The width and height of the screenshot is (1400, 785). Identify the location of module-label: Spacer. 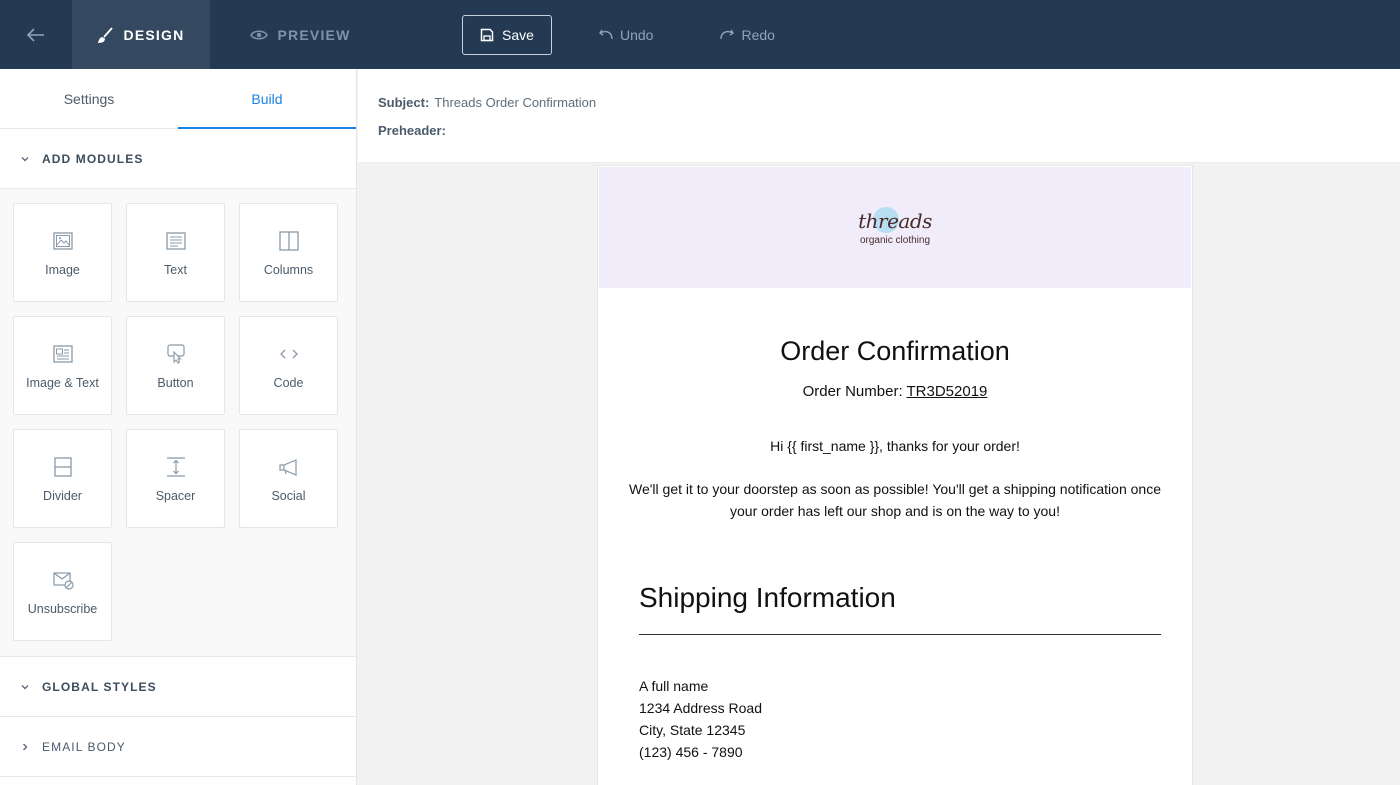
(175, 495).